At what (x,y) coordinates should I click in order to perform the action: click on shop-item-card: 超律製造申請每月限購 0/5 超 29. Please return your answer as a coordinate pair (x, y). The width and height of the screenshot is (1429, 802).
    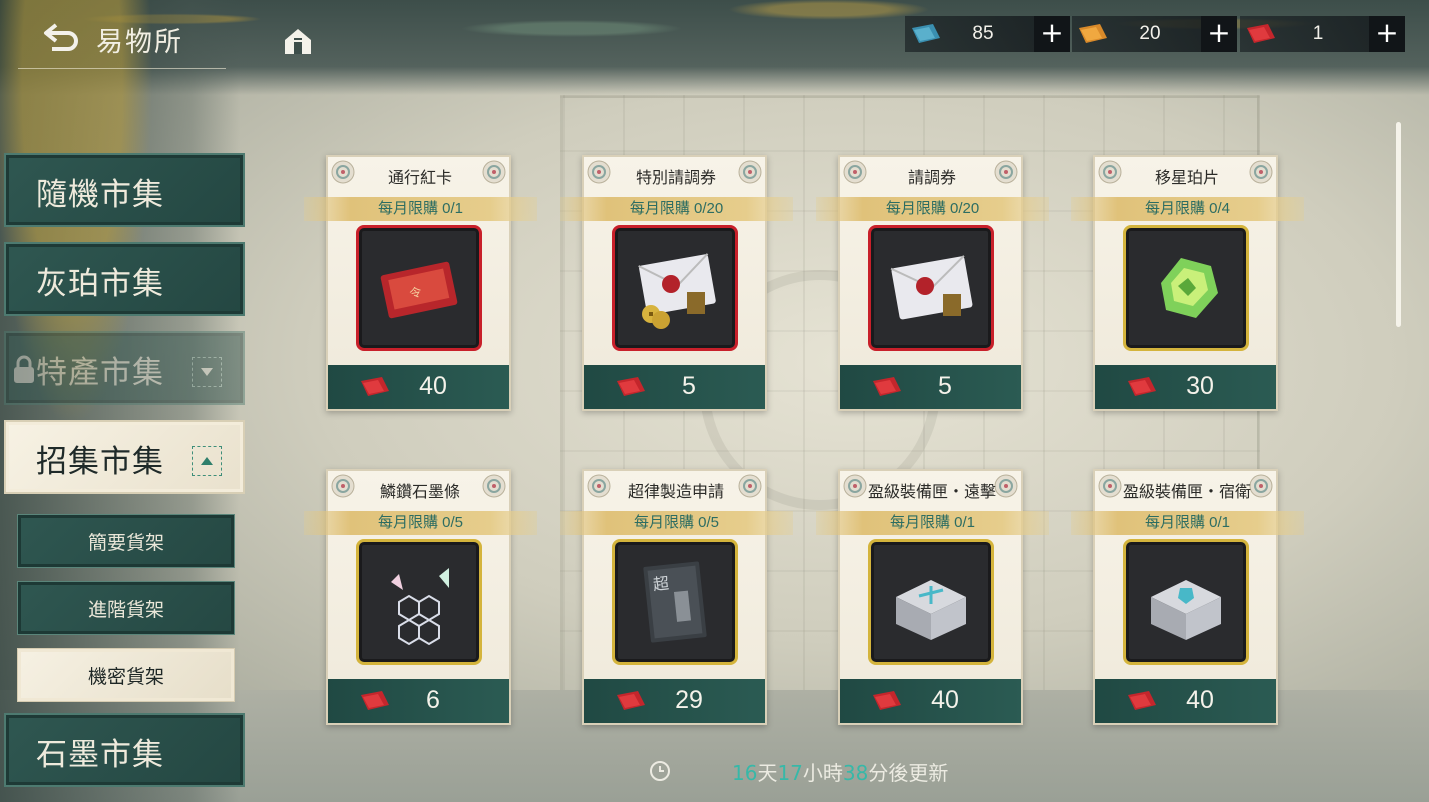
    Looking at the image, I should click on (676, 597).